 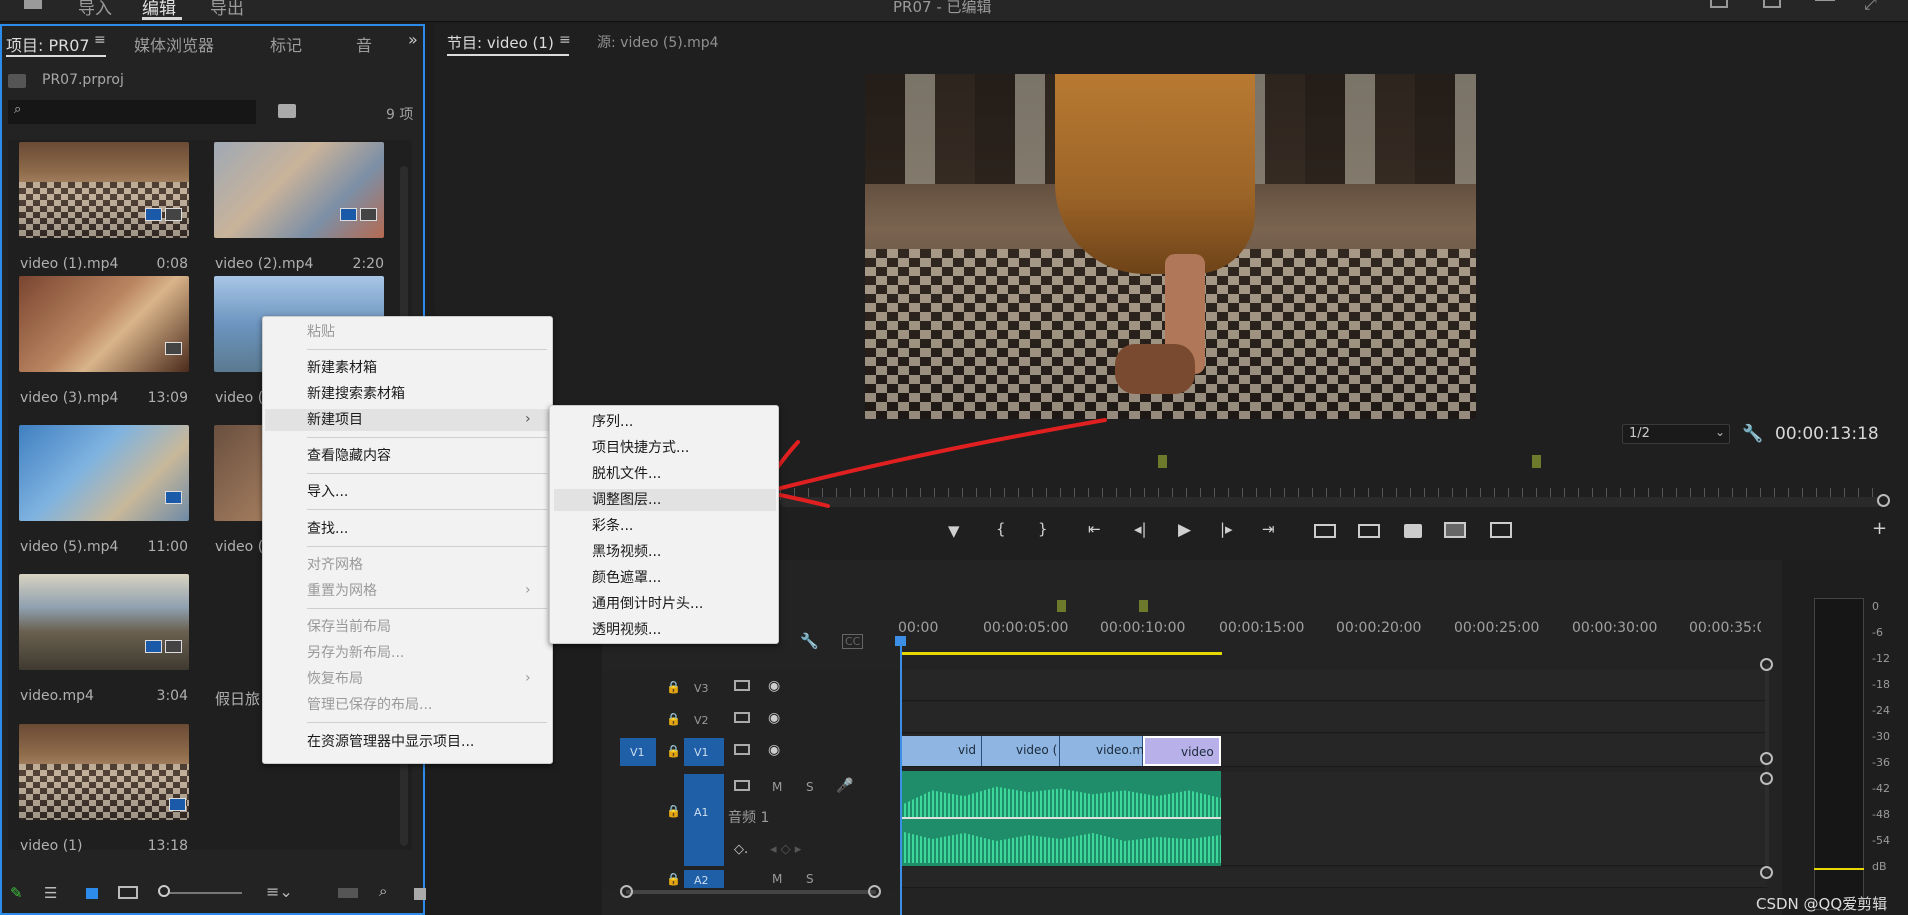 I want to click on track-target-v1: V1, so click(x=704, y=752).